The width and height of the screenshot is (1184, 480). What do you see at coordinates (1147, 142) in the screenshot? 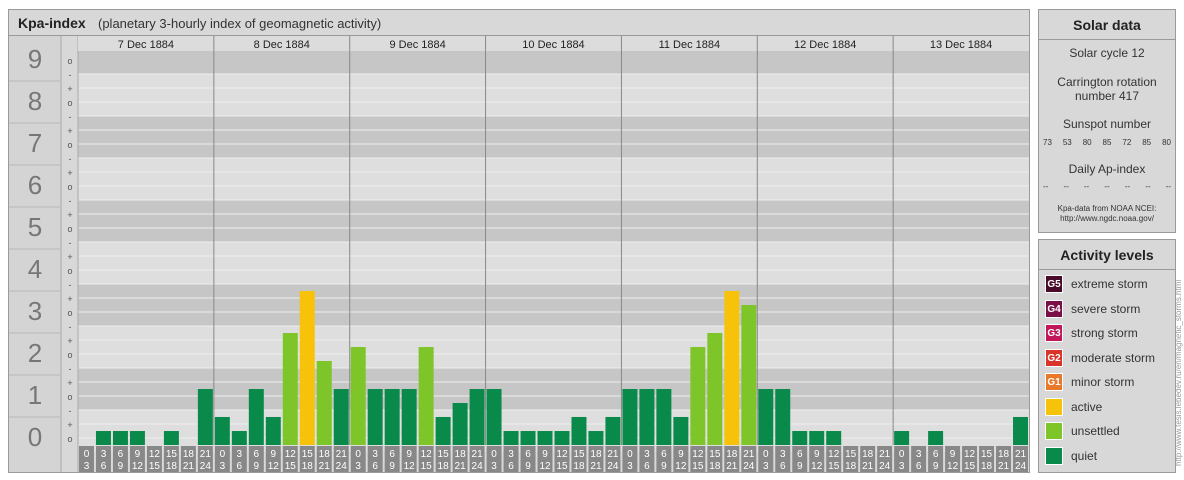
I see `sunspot-value: 85` at bounding box center [1147, 142].